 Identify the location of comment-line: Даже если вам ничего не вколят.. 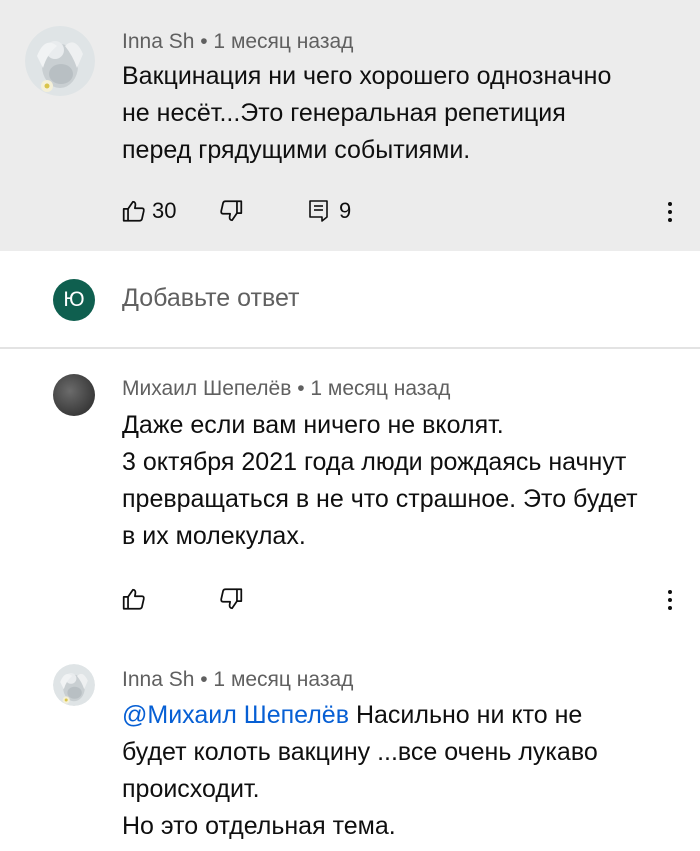
(313, 425).